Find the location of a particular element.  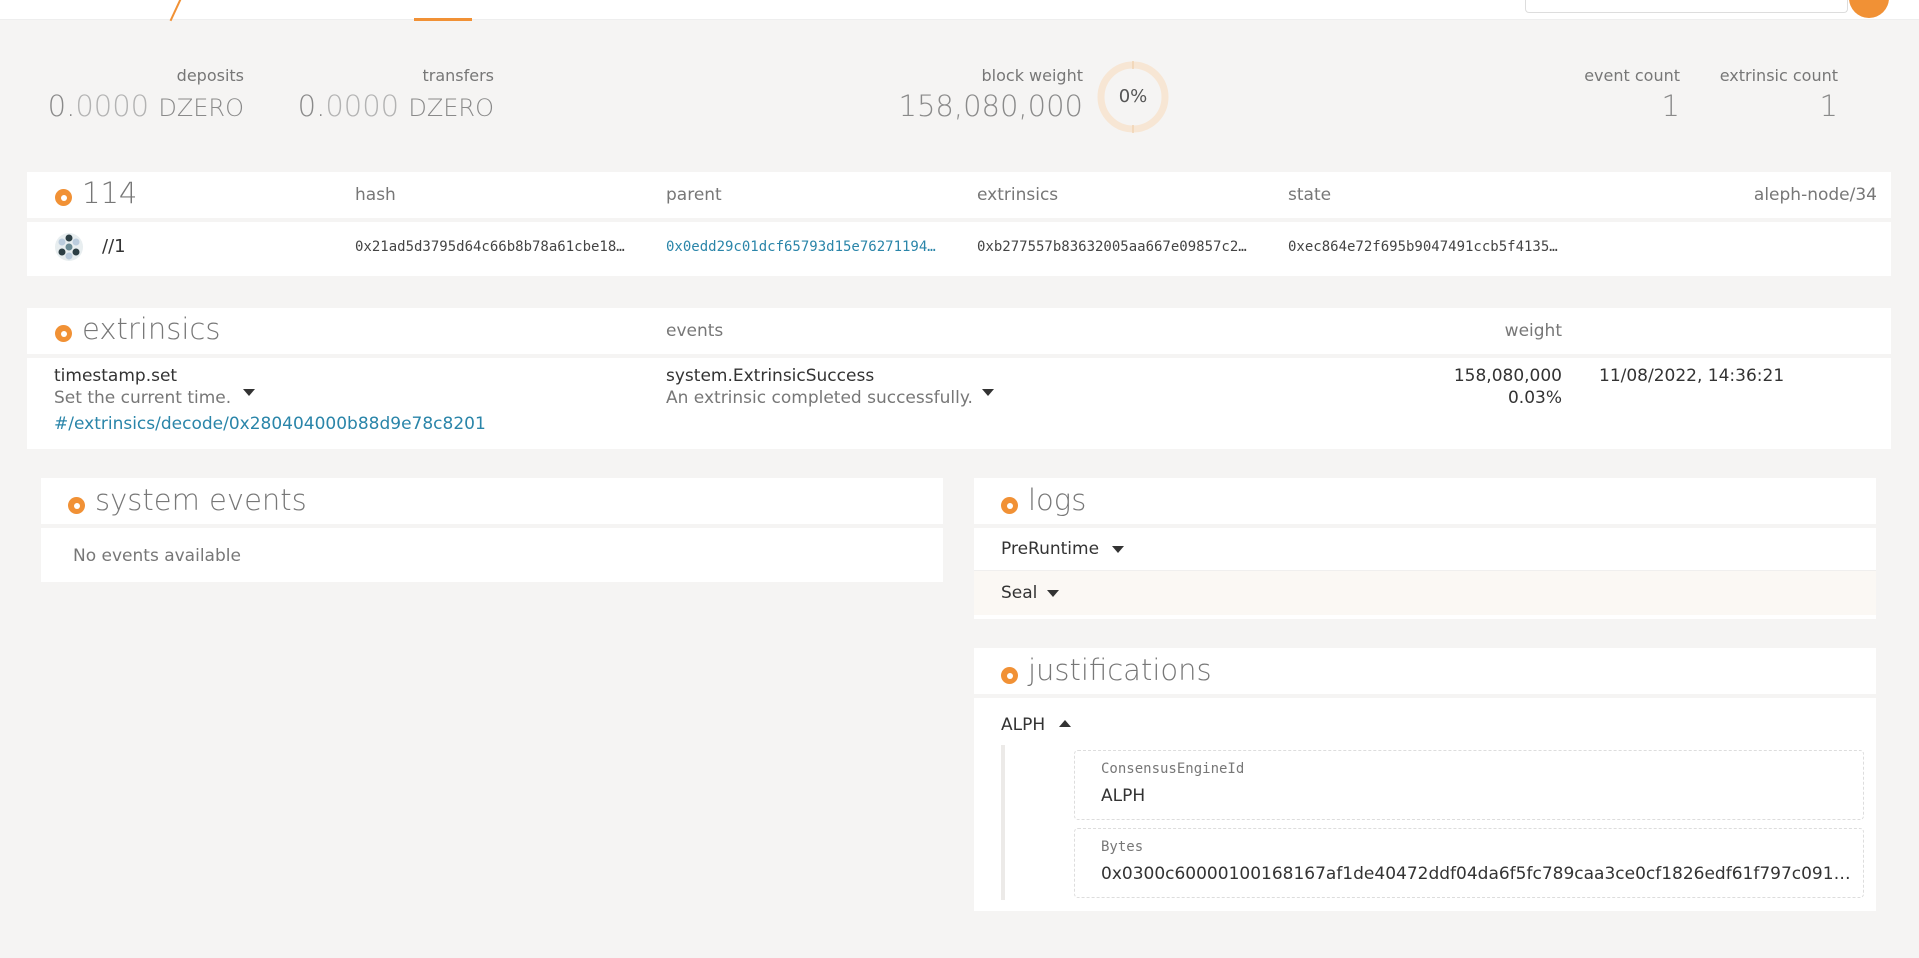

log-item-seal: Seal is located at coordinates (1425, 593).